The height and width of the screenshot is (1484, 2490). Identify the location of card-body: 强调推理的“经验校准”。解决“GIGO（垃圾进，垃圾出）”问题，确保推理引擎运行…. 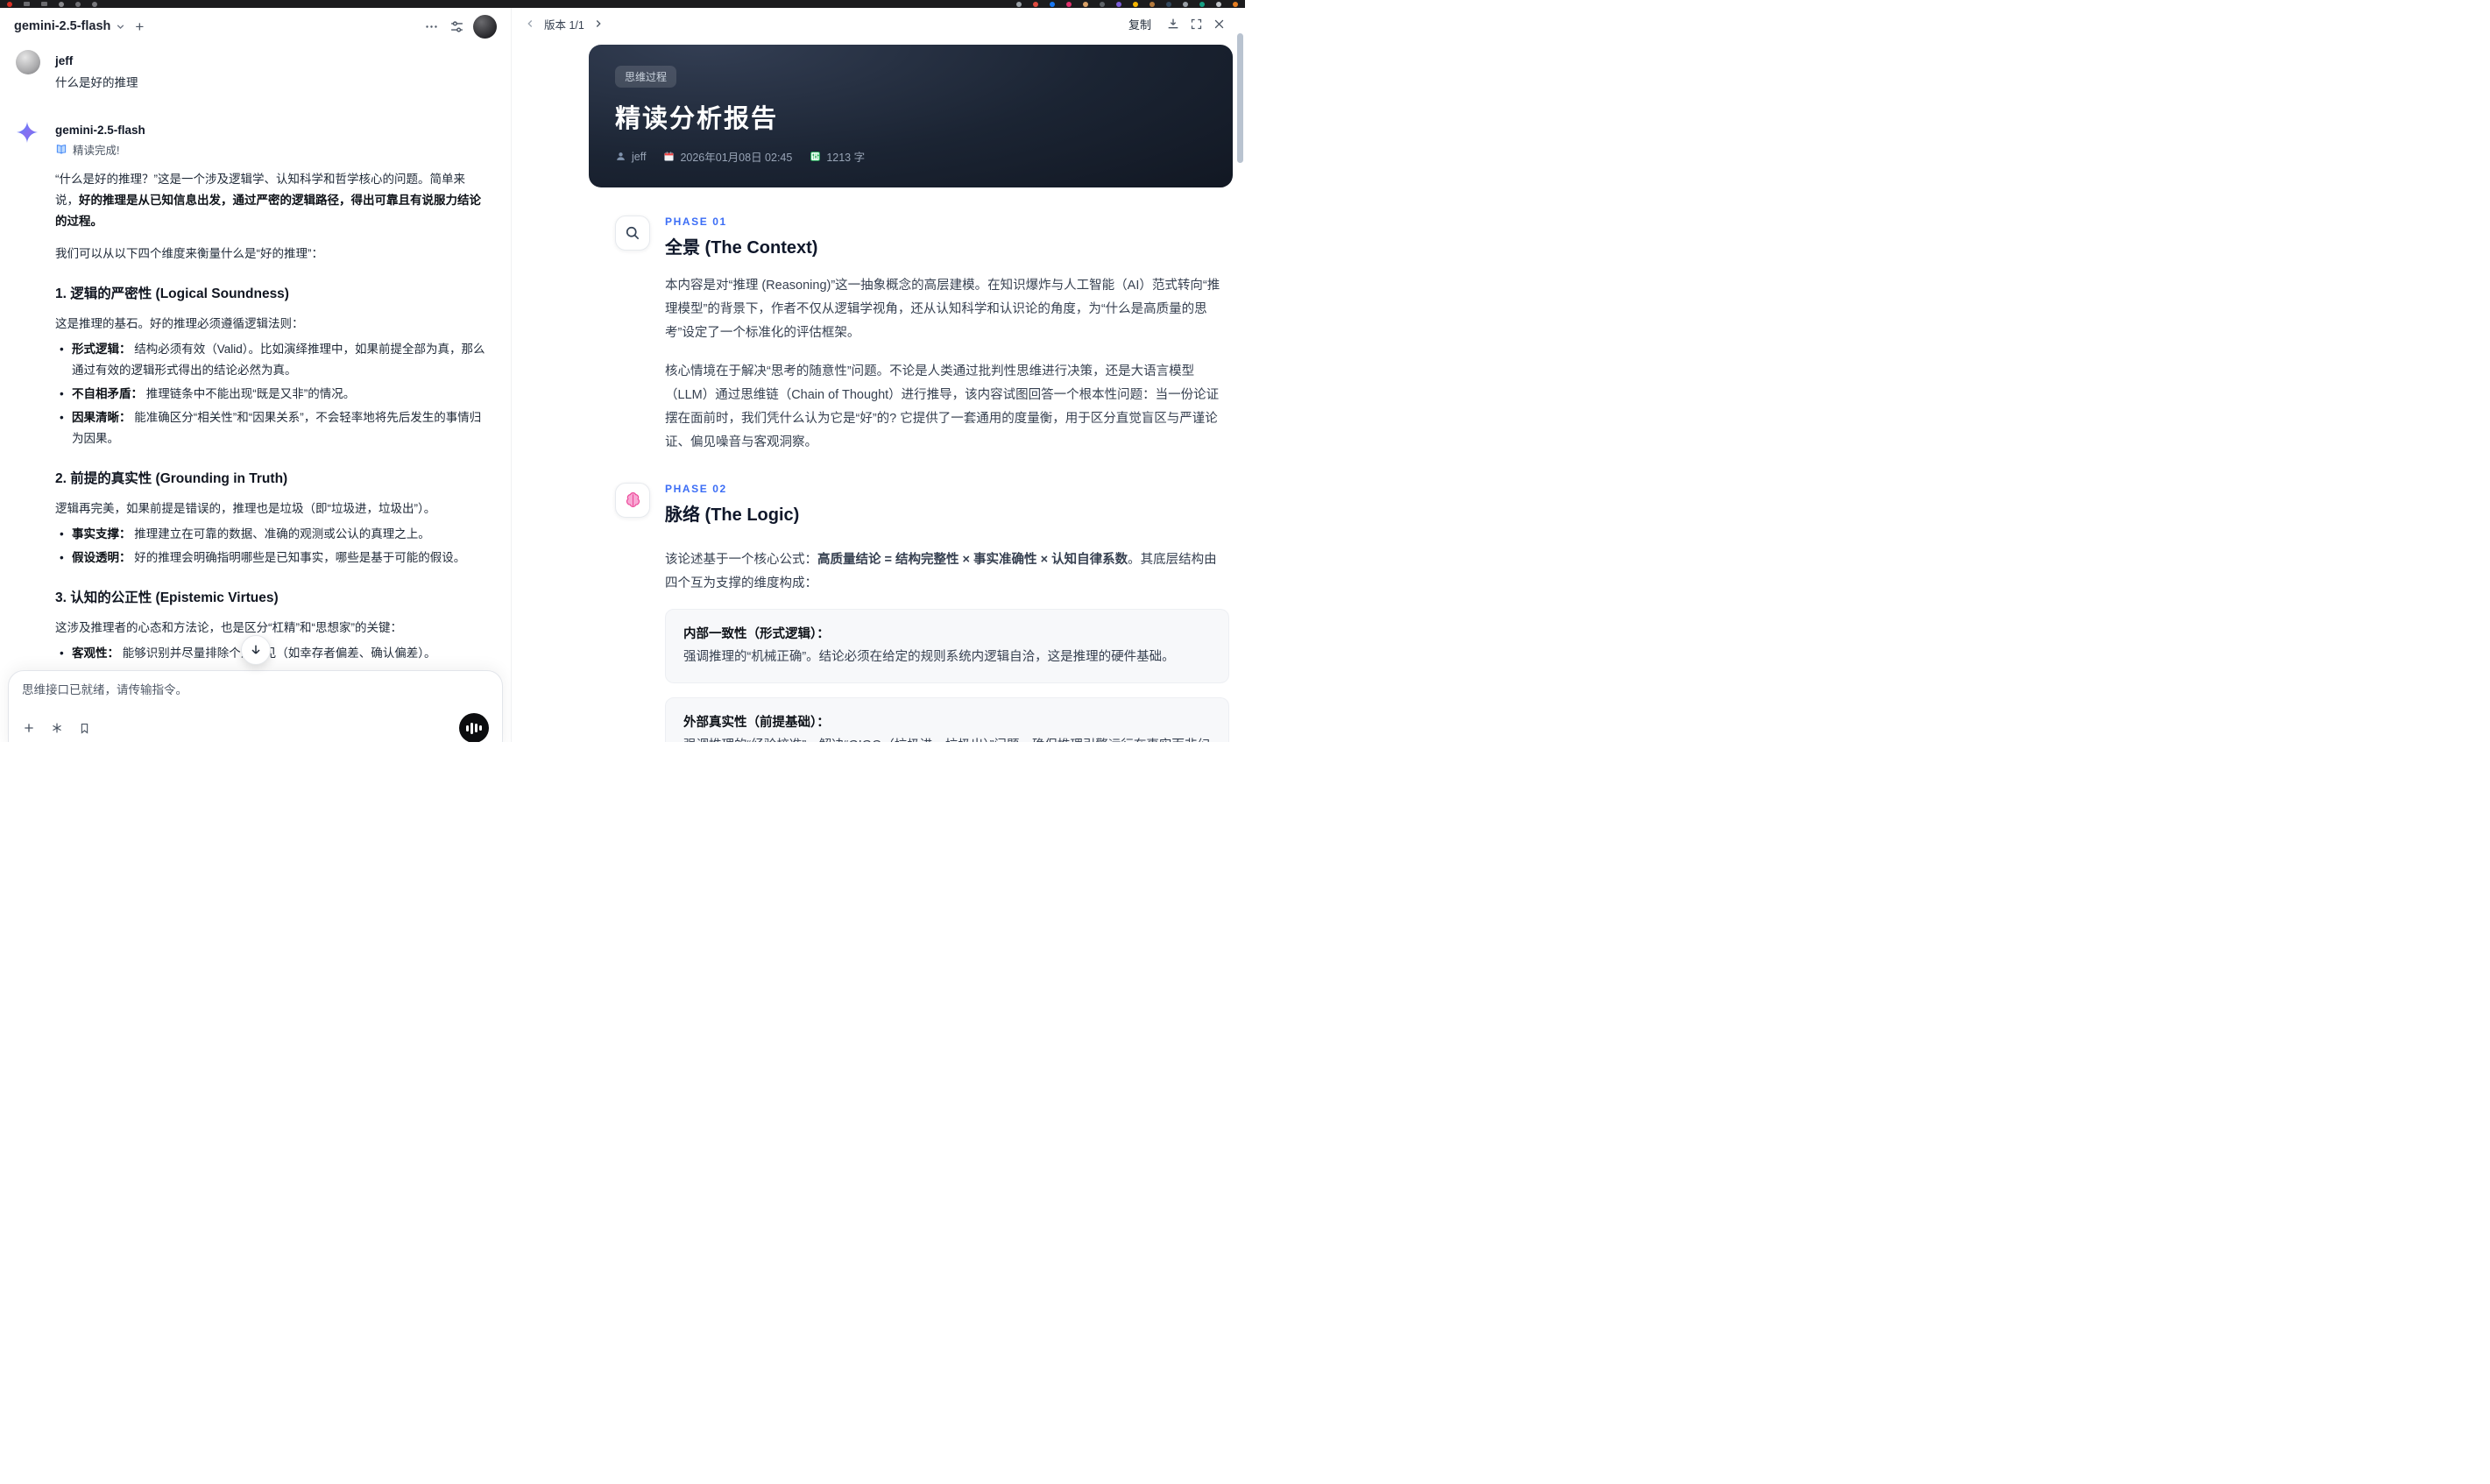
(947, 738).